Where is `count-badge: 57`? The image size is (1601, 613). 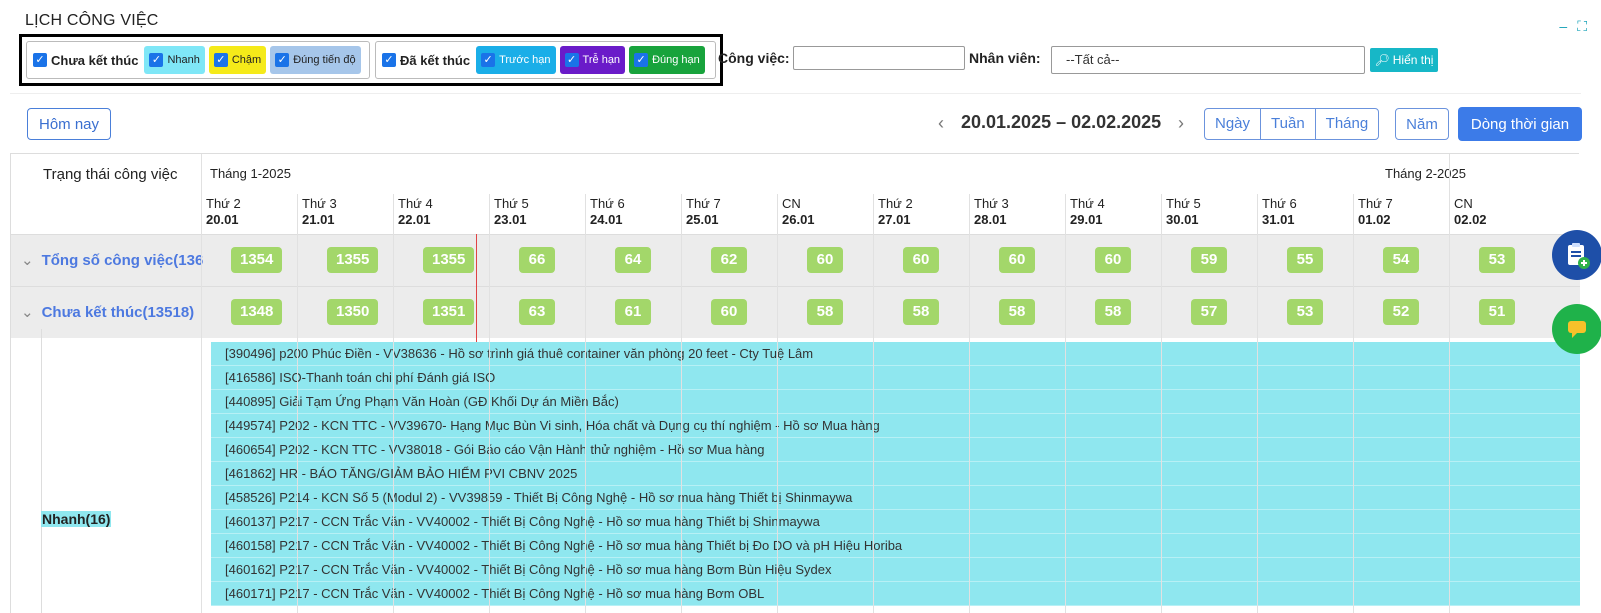
count-badge: 57 is located at coordinates (1209, 312).